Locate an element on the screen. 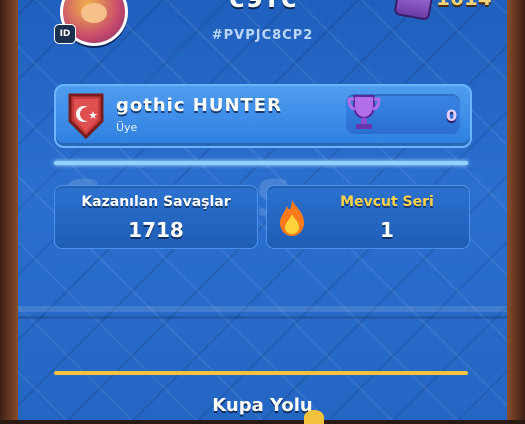 Image resolution: width=525 pixels, height=424 pixels. streak-value: 1 is located at coordinates (387, 230).